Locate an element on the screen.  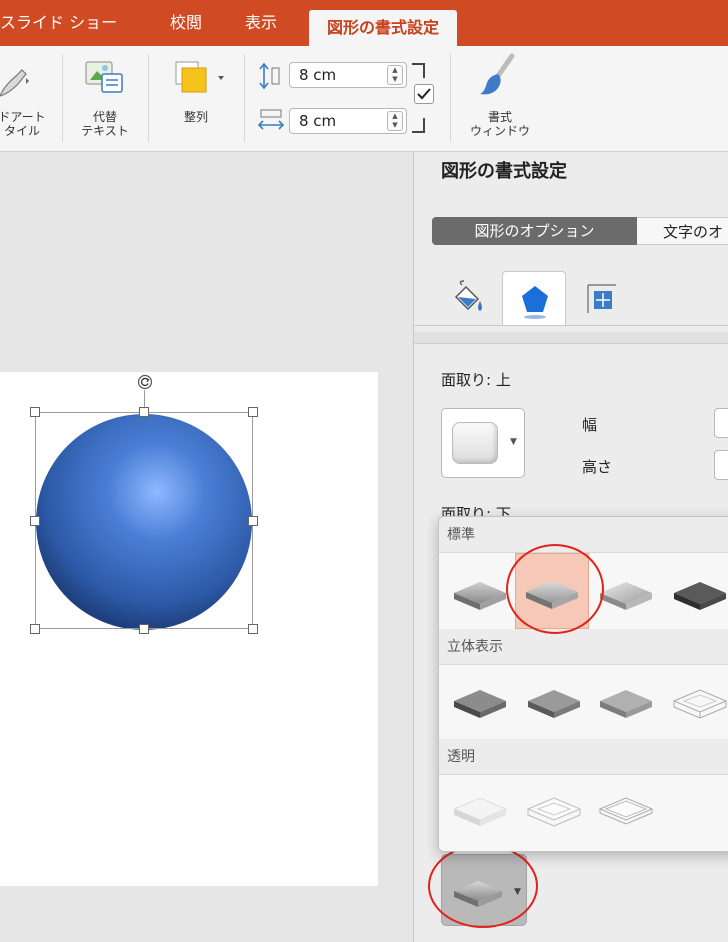
wordart-label-2: タイル is located at coordinates (21, 131).